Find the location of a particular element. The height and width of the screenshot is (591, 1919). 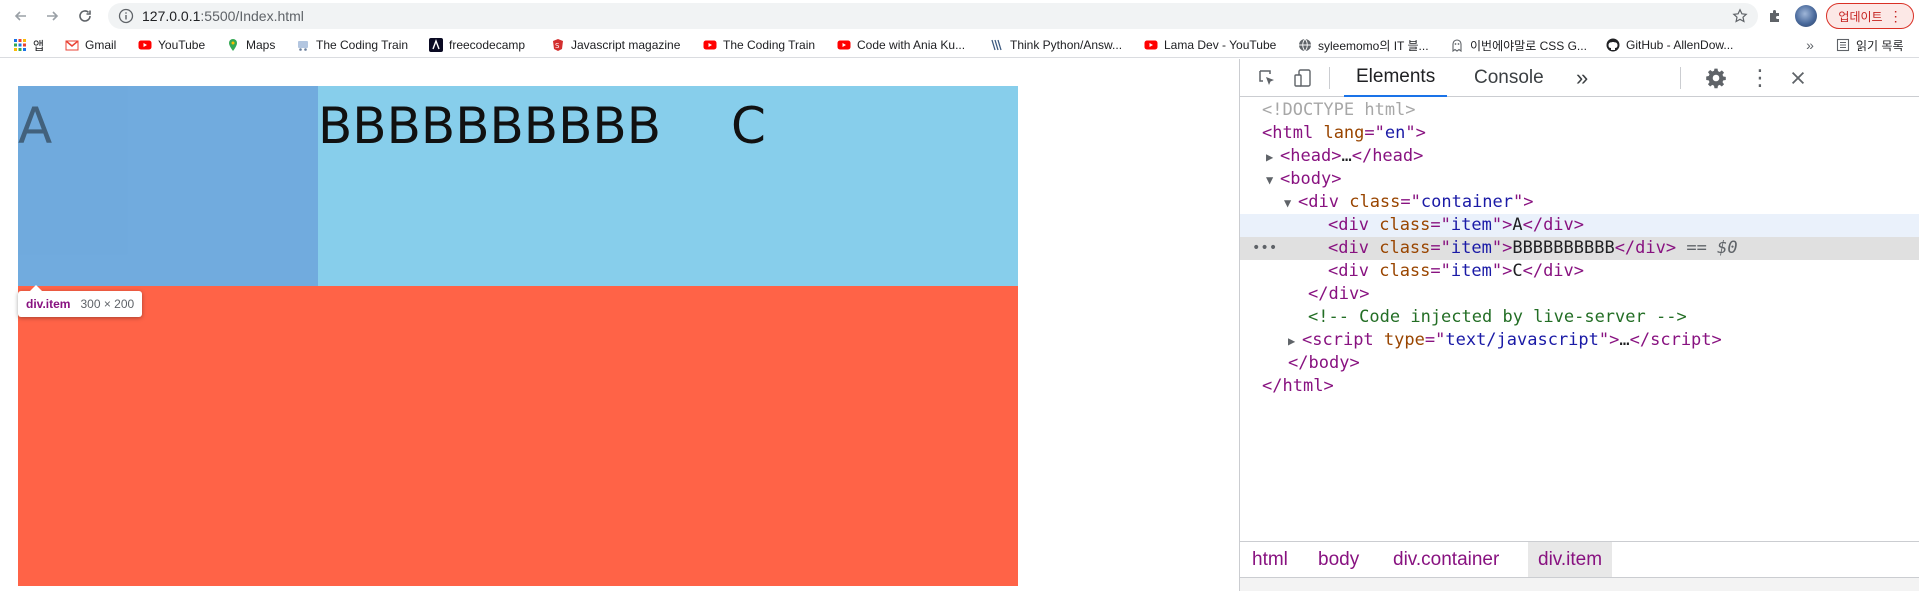

close-icon is located at coordinates (1798, 78).